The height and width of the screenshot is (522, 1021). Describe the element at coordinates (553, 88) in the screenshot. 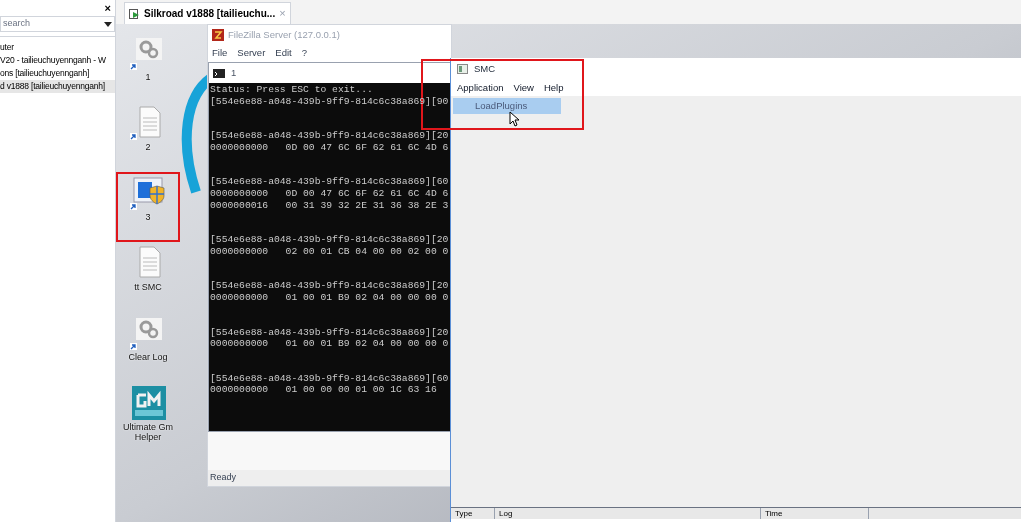

I see `menu-item: Help` at that location.